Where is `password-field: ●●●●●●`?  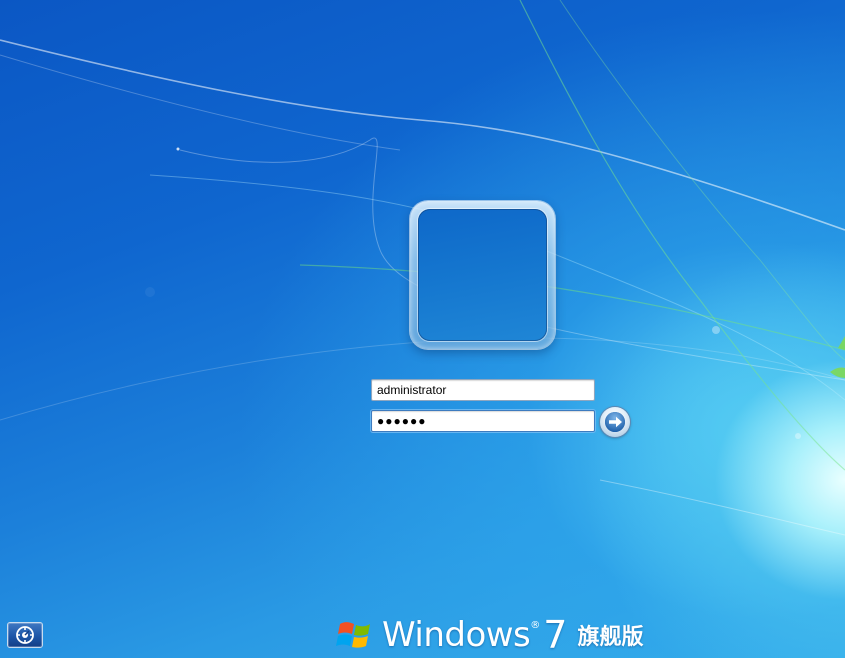 password-field: ●●●●●● is located at coordinates (483, 421).